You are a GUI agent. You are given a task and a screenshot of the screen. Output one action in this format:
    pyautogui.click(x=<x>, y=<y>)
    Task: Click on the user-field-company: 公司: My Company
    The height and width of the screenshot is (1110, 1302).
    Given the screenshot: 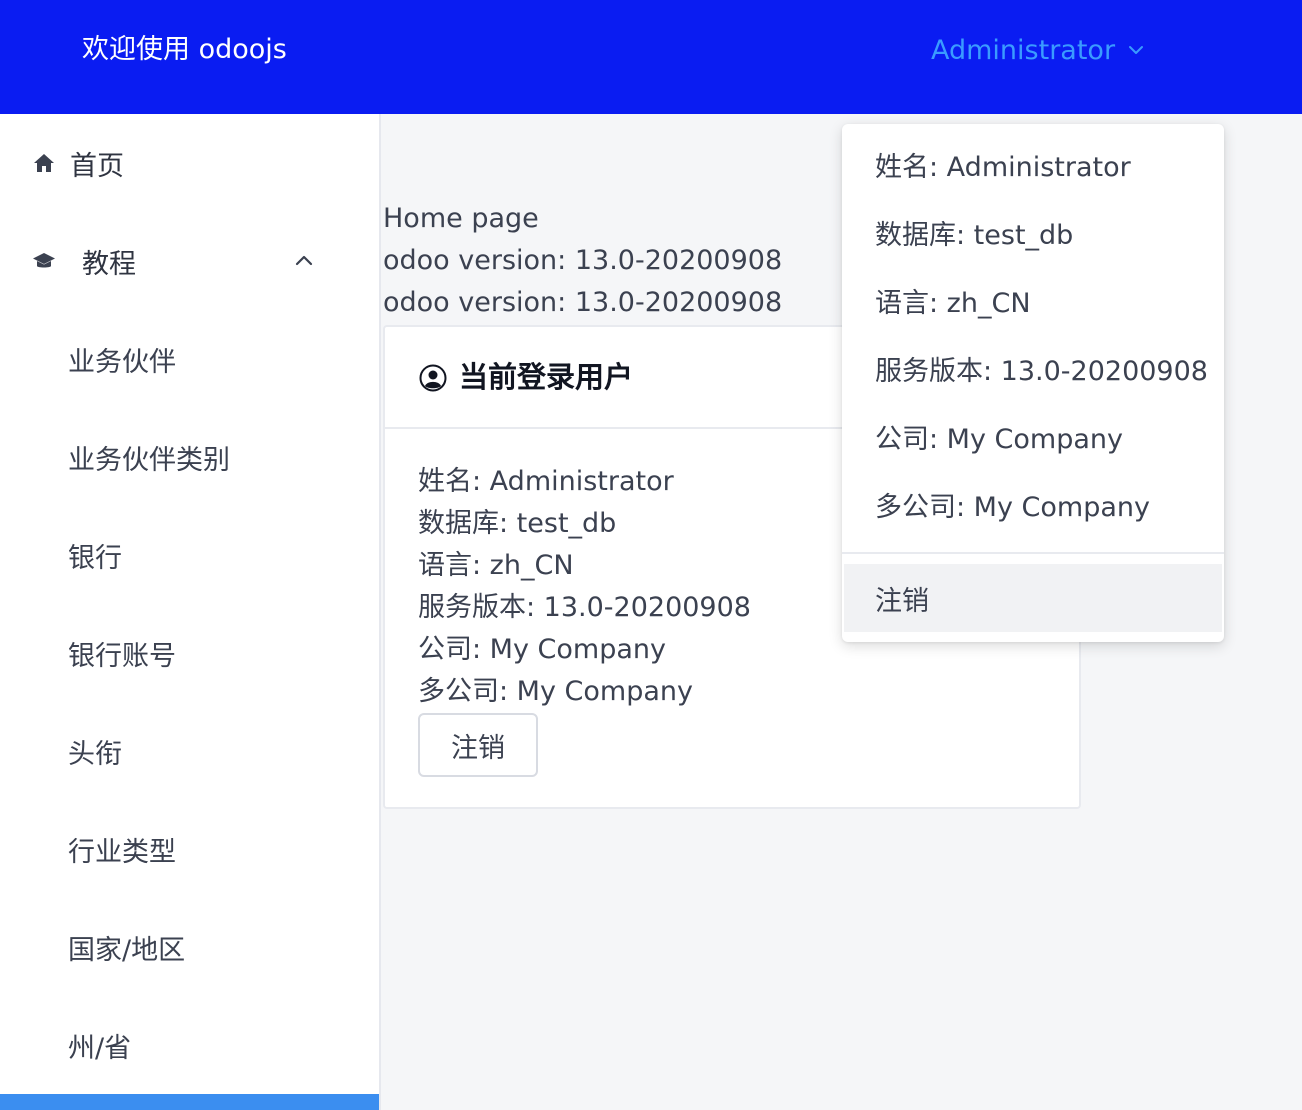 What is the action you would take?
    pyautogui.click(x=542, y=649)
    